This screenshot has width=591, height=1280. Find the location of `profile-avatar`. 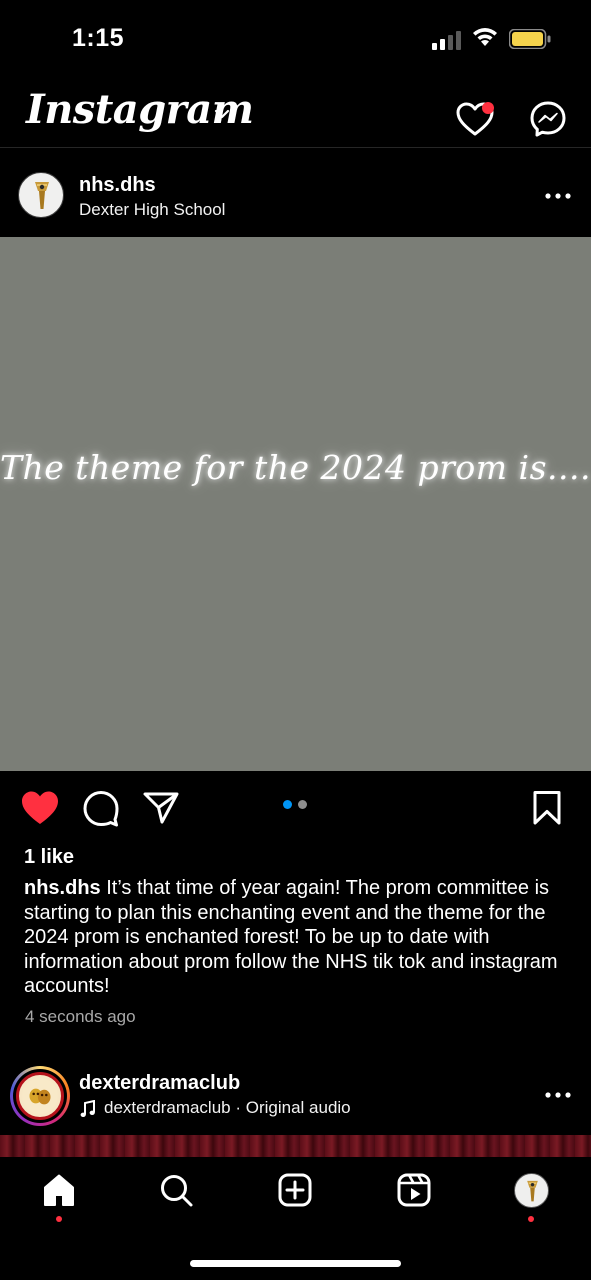

profile-avatar is located at coordinates (531, 1190).